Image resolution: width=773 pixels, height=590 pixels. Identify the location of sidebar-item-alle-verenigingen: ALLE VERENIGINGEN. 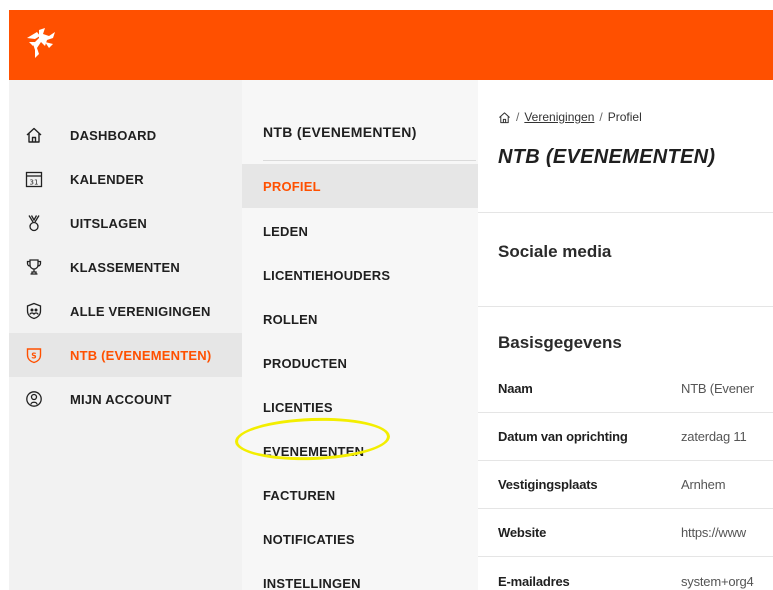
(125, 311).